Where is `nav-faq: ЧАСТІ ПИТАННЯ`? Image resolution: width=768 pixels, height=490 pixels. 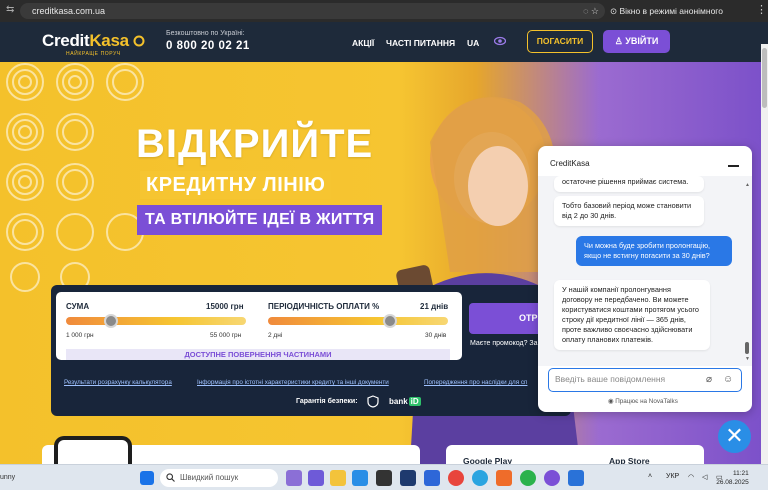 nav-faq: ЧАСТІ ПИТАННЯ is located at coordinates (420, 43).